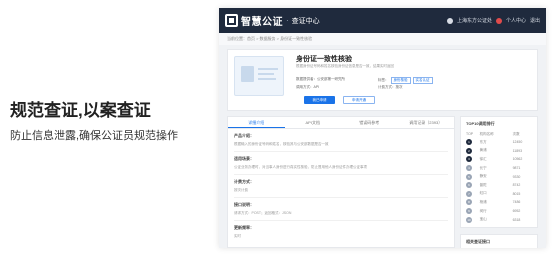 The height and width of the screenshot is (255, 554). Describe the element at coordinates (478, 241) in the screenshot. I see `related-title: 相关查证接口` at that location.